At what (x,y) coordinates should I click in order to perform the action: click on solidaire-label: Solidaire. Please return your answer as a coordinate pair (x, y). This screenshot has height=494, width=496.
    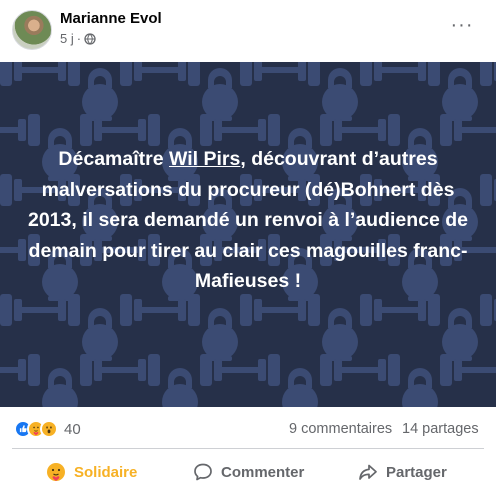
    Looking at the image, I should click on (106, 472).